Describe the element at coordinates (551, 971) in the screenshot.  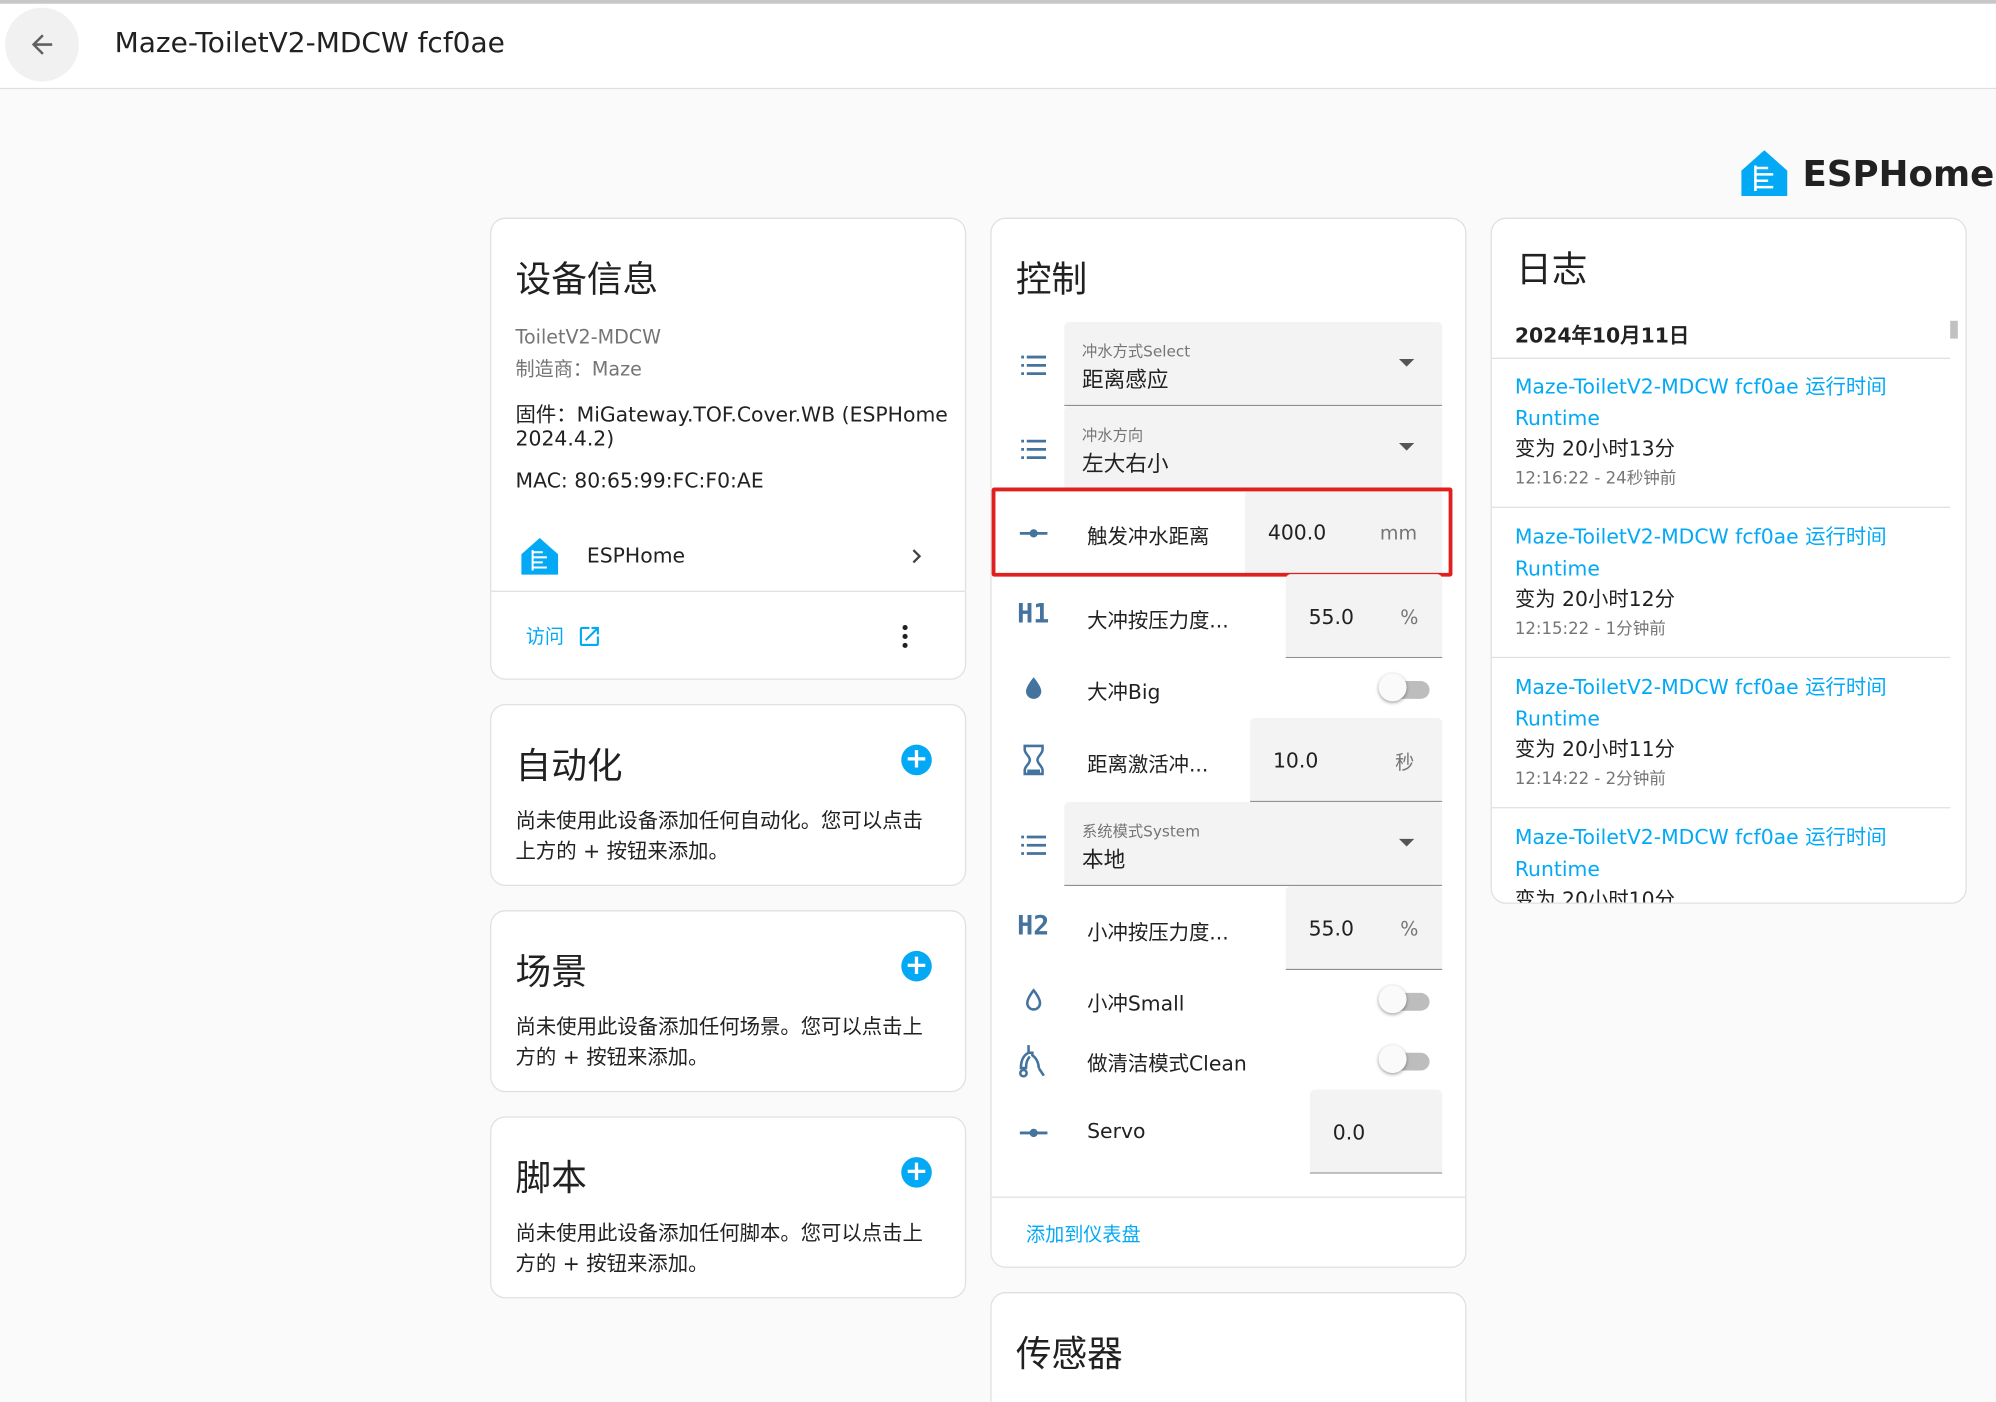
I see `scene-title: 场景` at that location.